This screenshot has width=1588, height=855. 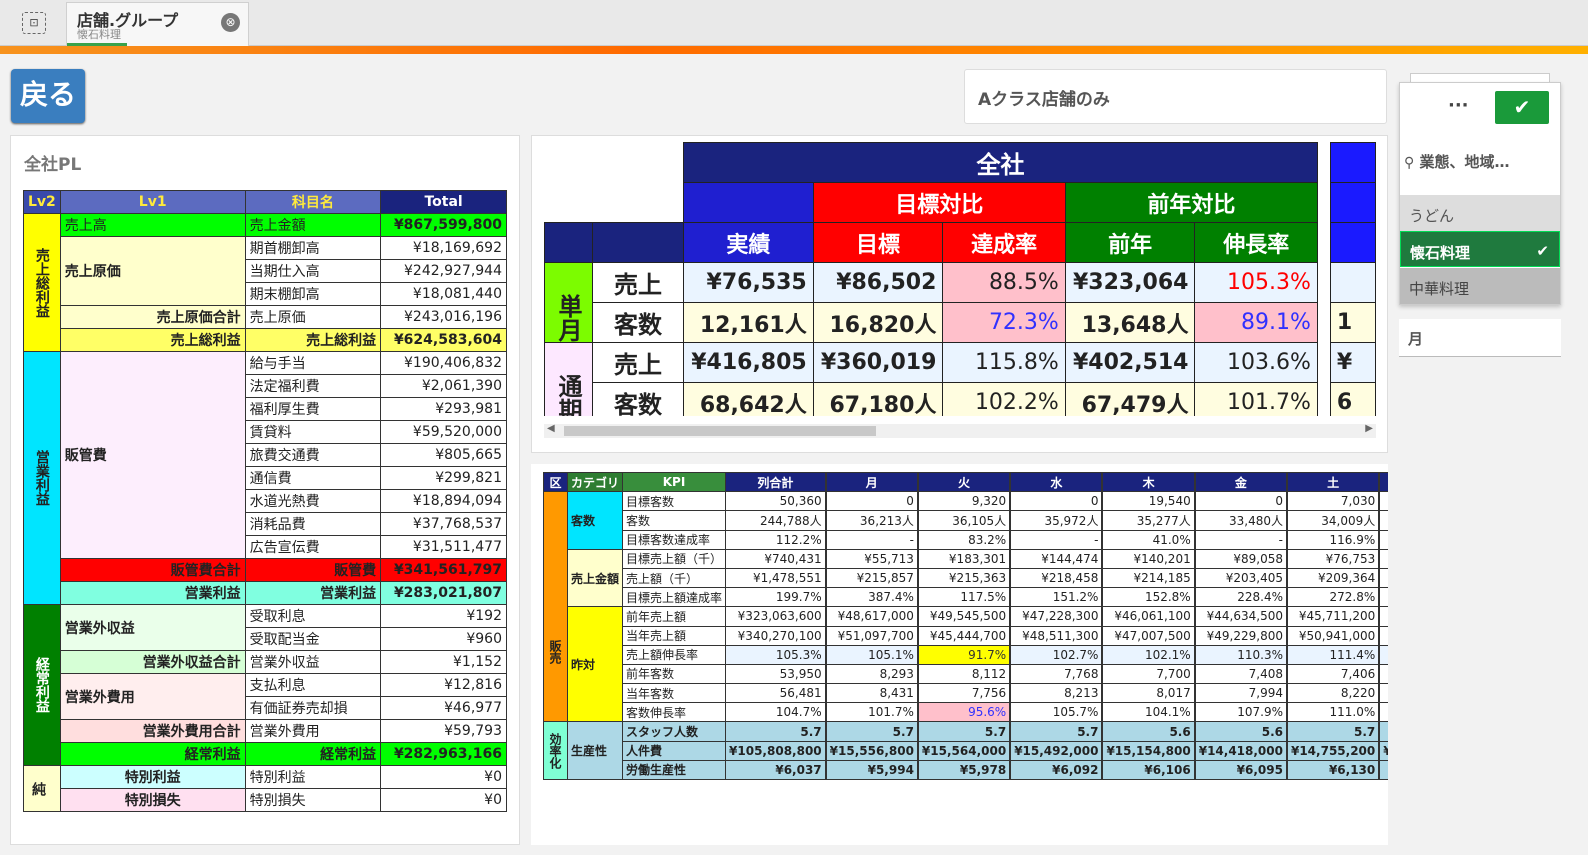 I want to click on kpi-cell: 104.1%, so click(x=1148, y=712).